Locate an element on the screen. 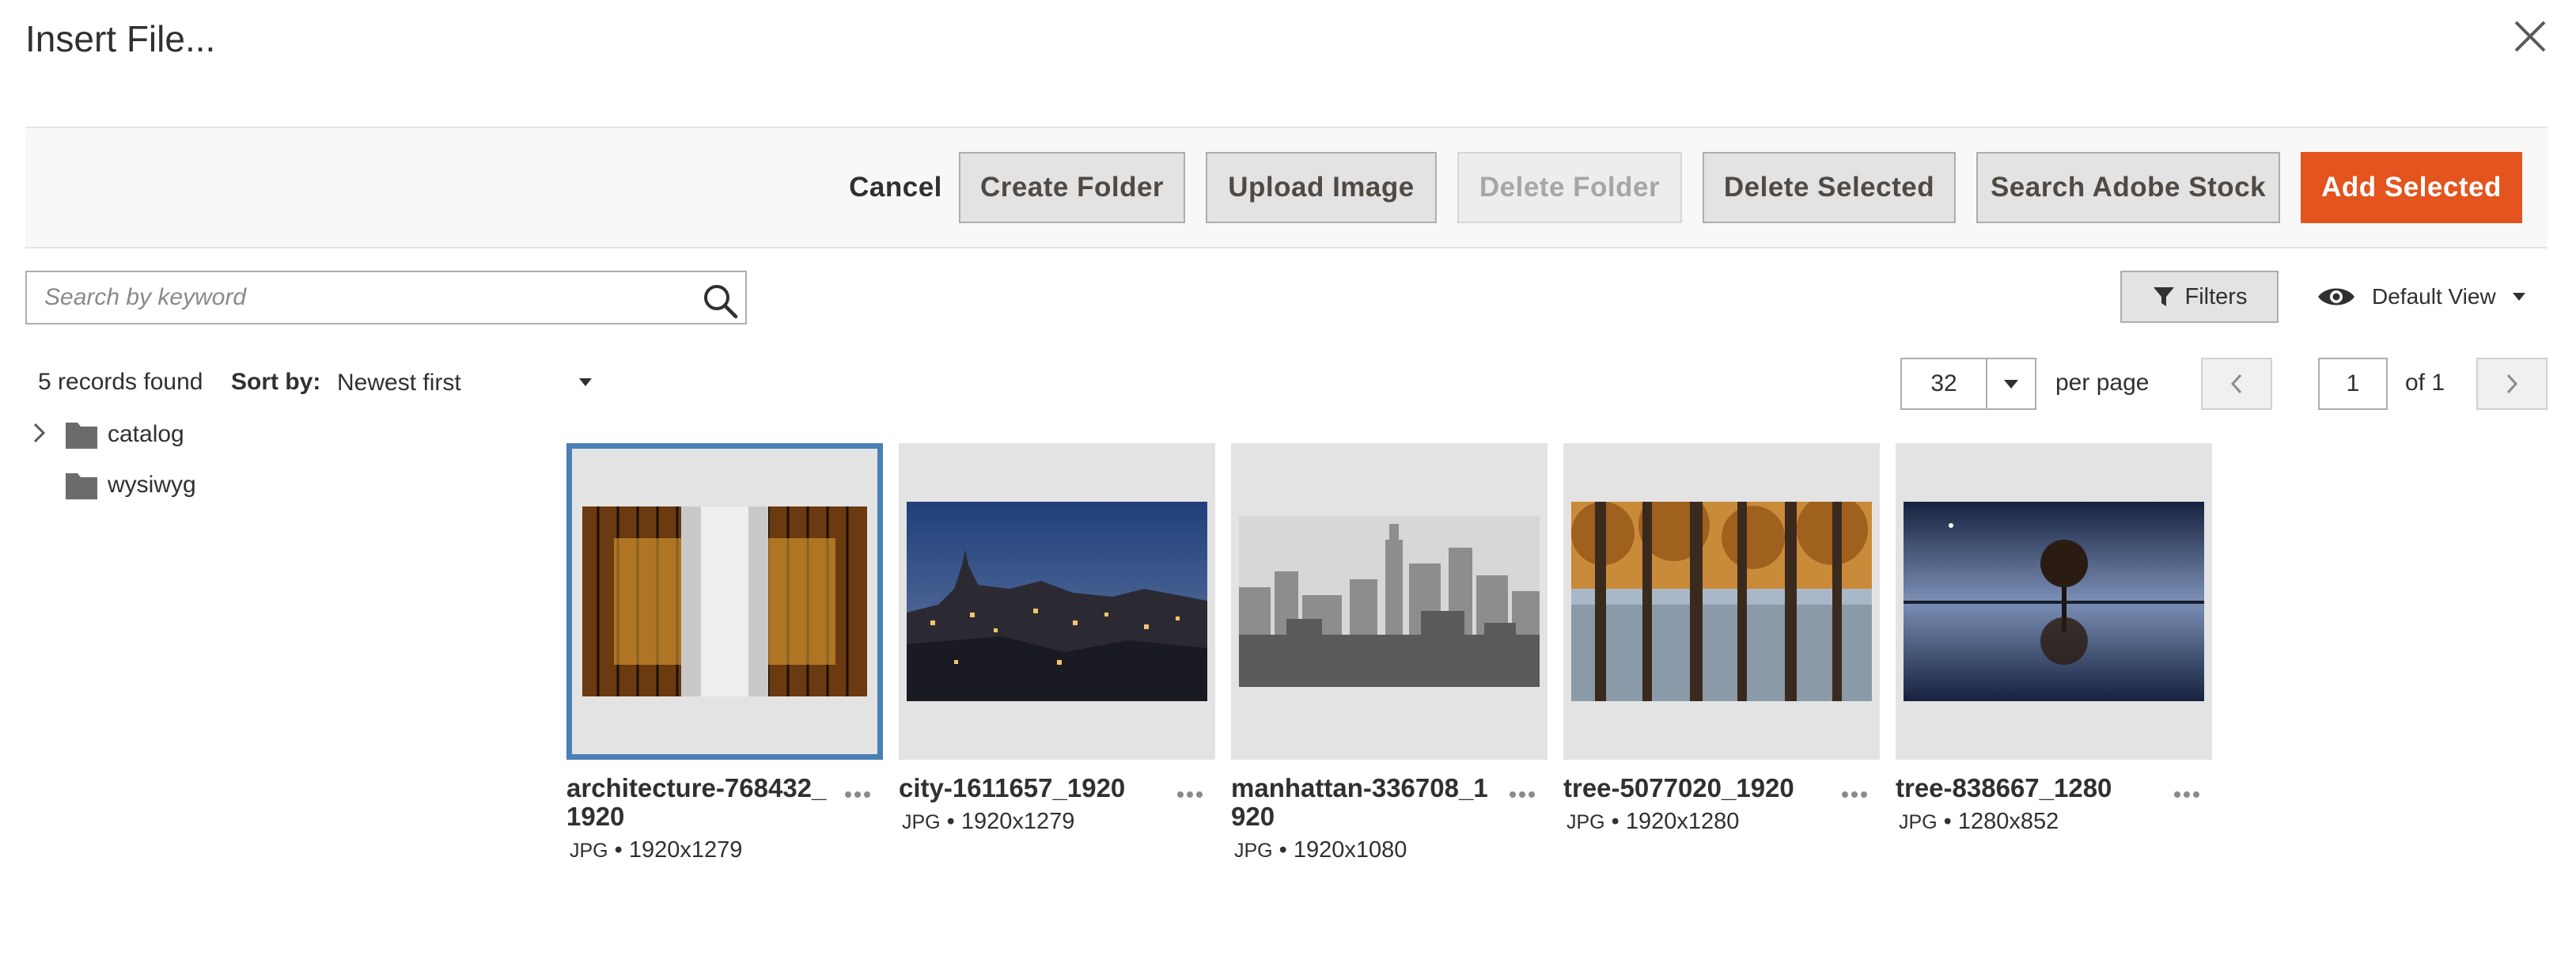  tree-item-wysiwyg: wysiwyg is located at coordinates (130, 485).